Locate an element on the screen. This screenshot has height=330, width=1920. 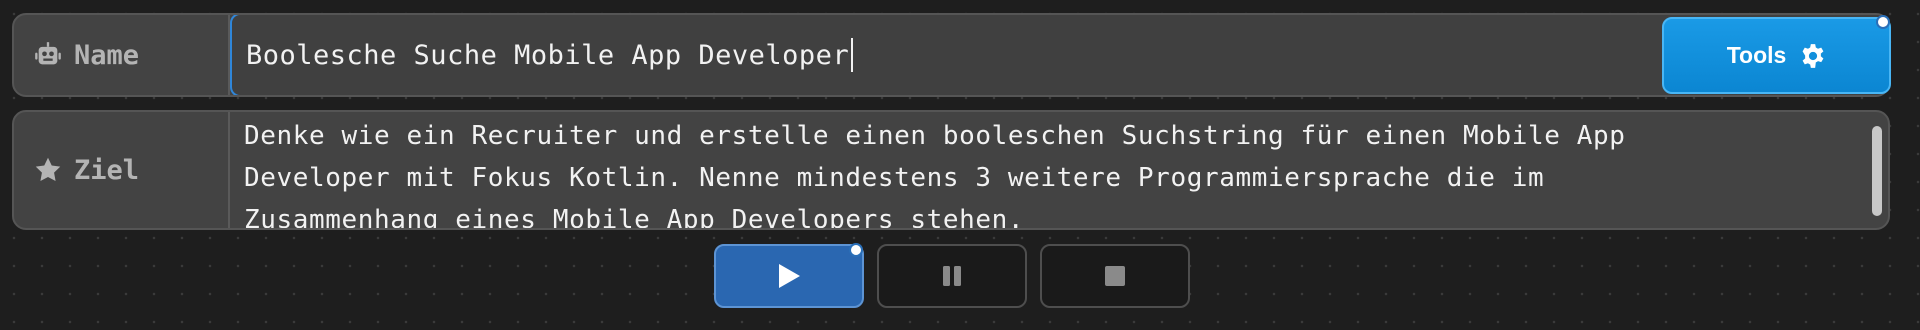
name-input-value: Boolesche Suche Mobile App Developer is located at coordinates (548, 55).